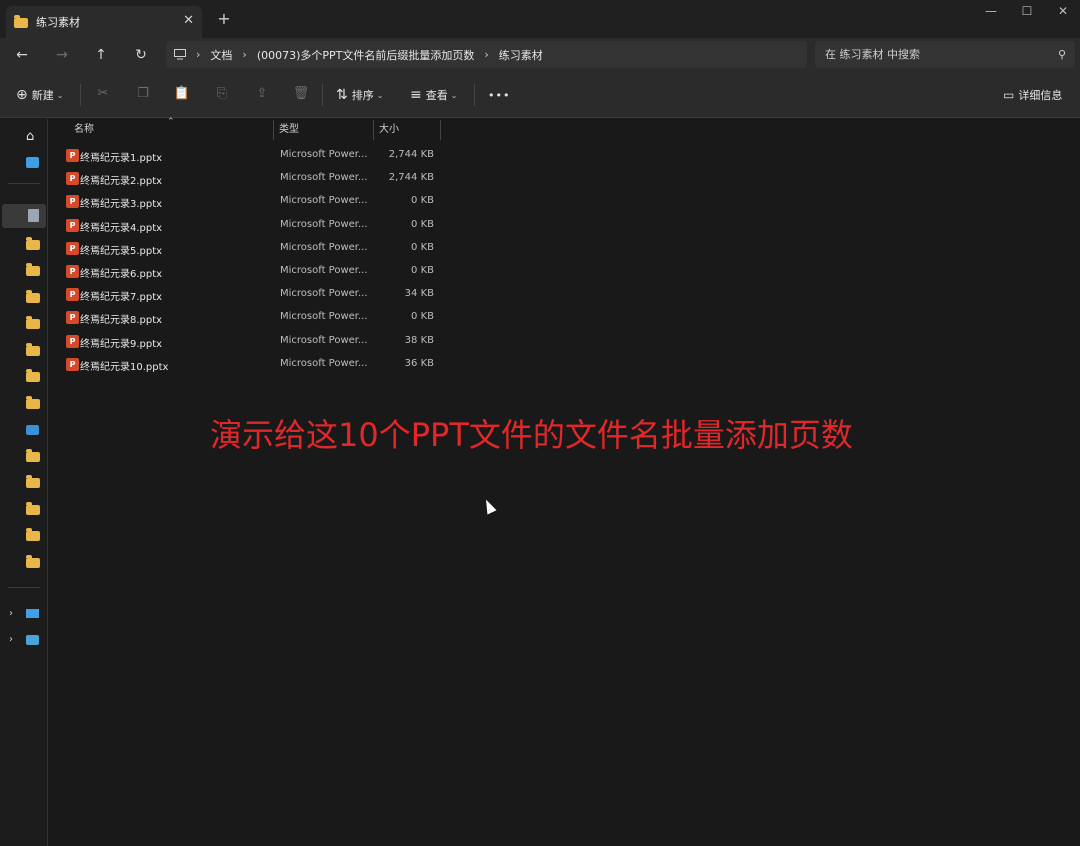 The height and width of the screenshot is (846, 1080). Describe the element at coordinates (252, 178) in the screenshot. I see `file-row: P 终焉纪元录2.pptx Microsoft Power... 2,744 KB` at that location.